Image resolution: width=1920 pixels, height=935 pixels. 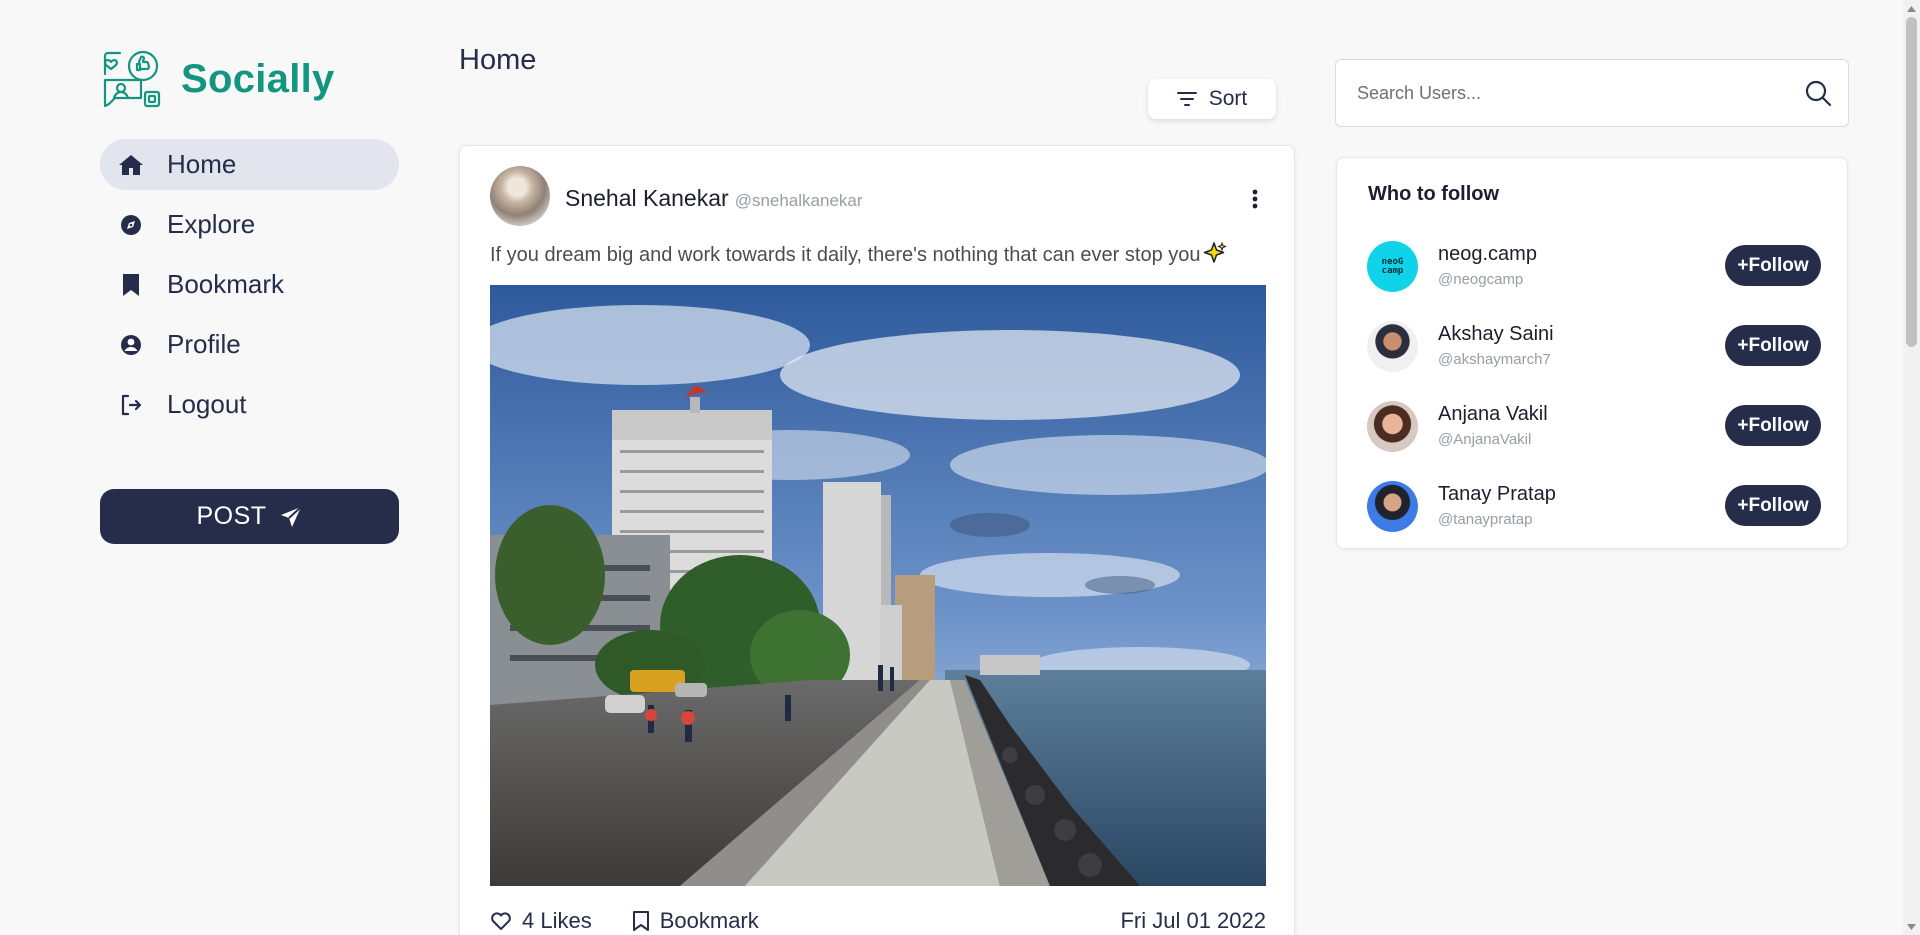 What do you see at coordinates (249, 404) in the screenshot?
I see `sidebar-item-logout: Logout` at bounding box center [249, 404].